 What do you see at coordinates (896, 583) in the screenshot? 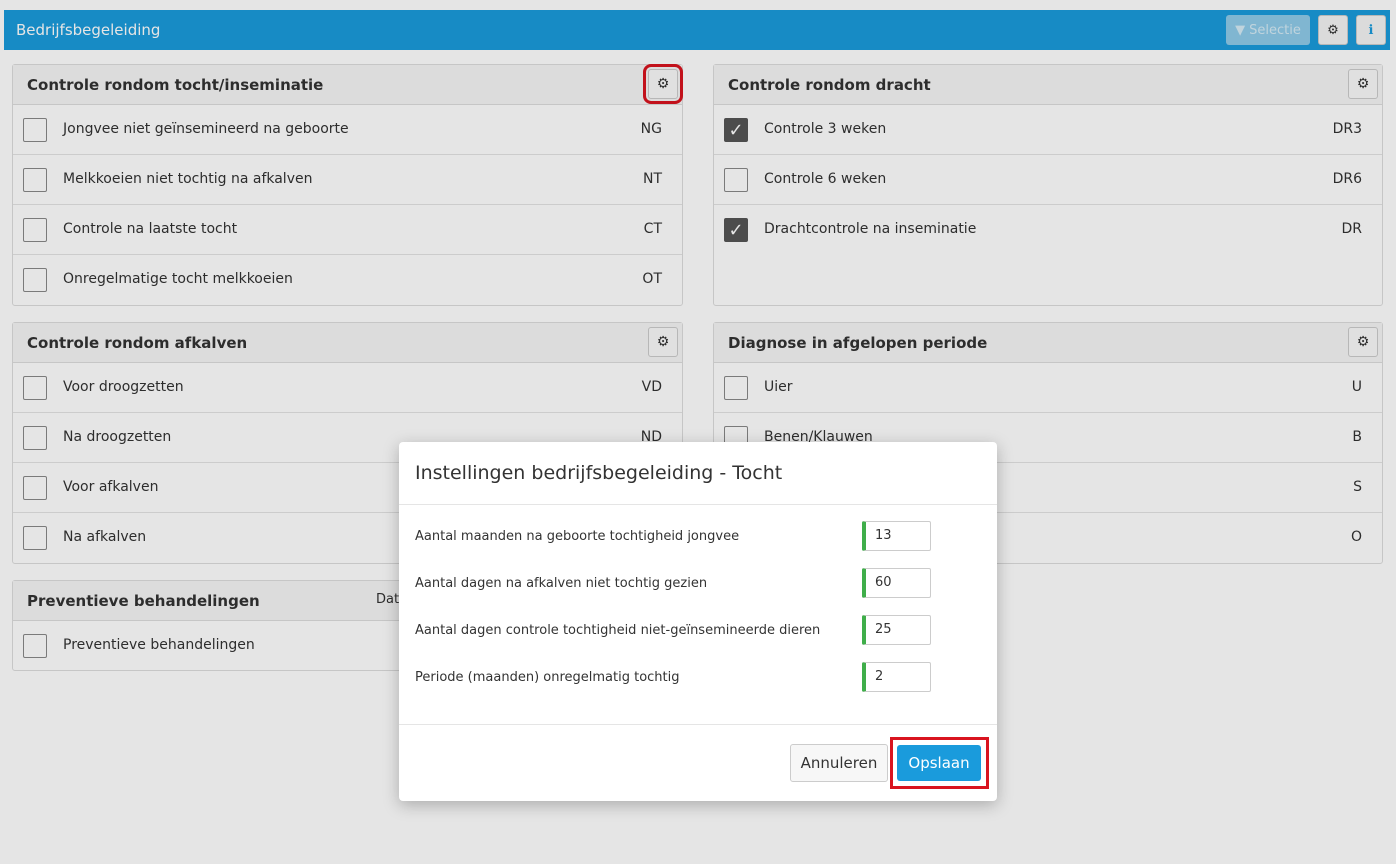
I see `dagen-afkalven-input: 60` at bounding box center [896, 583].